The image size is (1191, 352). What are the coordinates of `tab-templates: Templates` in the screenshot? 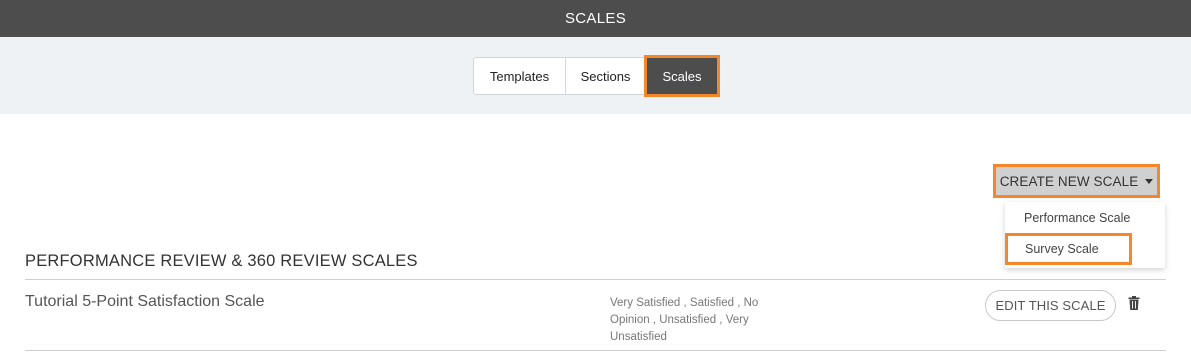 It's located at (520, 76).